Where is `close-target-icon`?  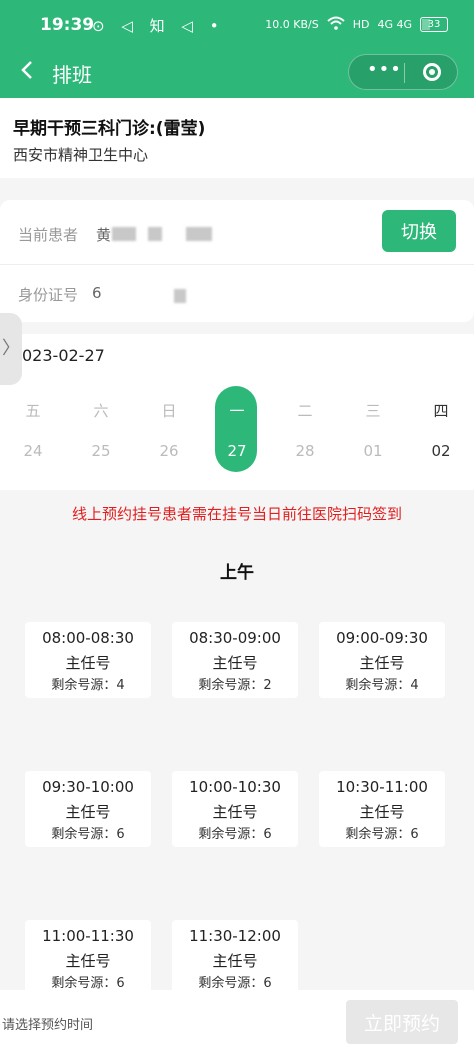
close-target-icon is located at coordinates (432, 72).